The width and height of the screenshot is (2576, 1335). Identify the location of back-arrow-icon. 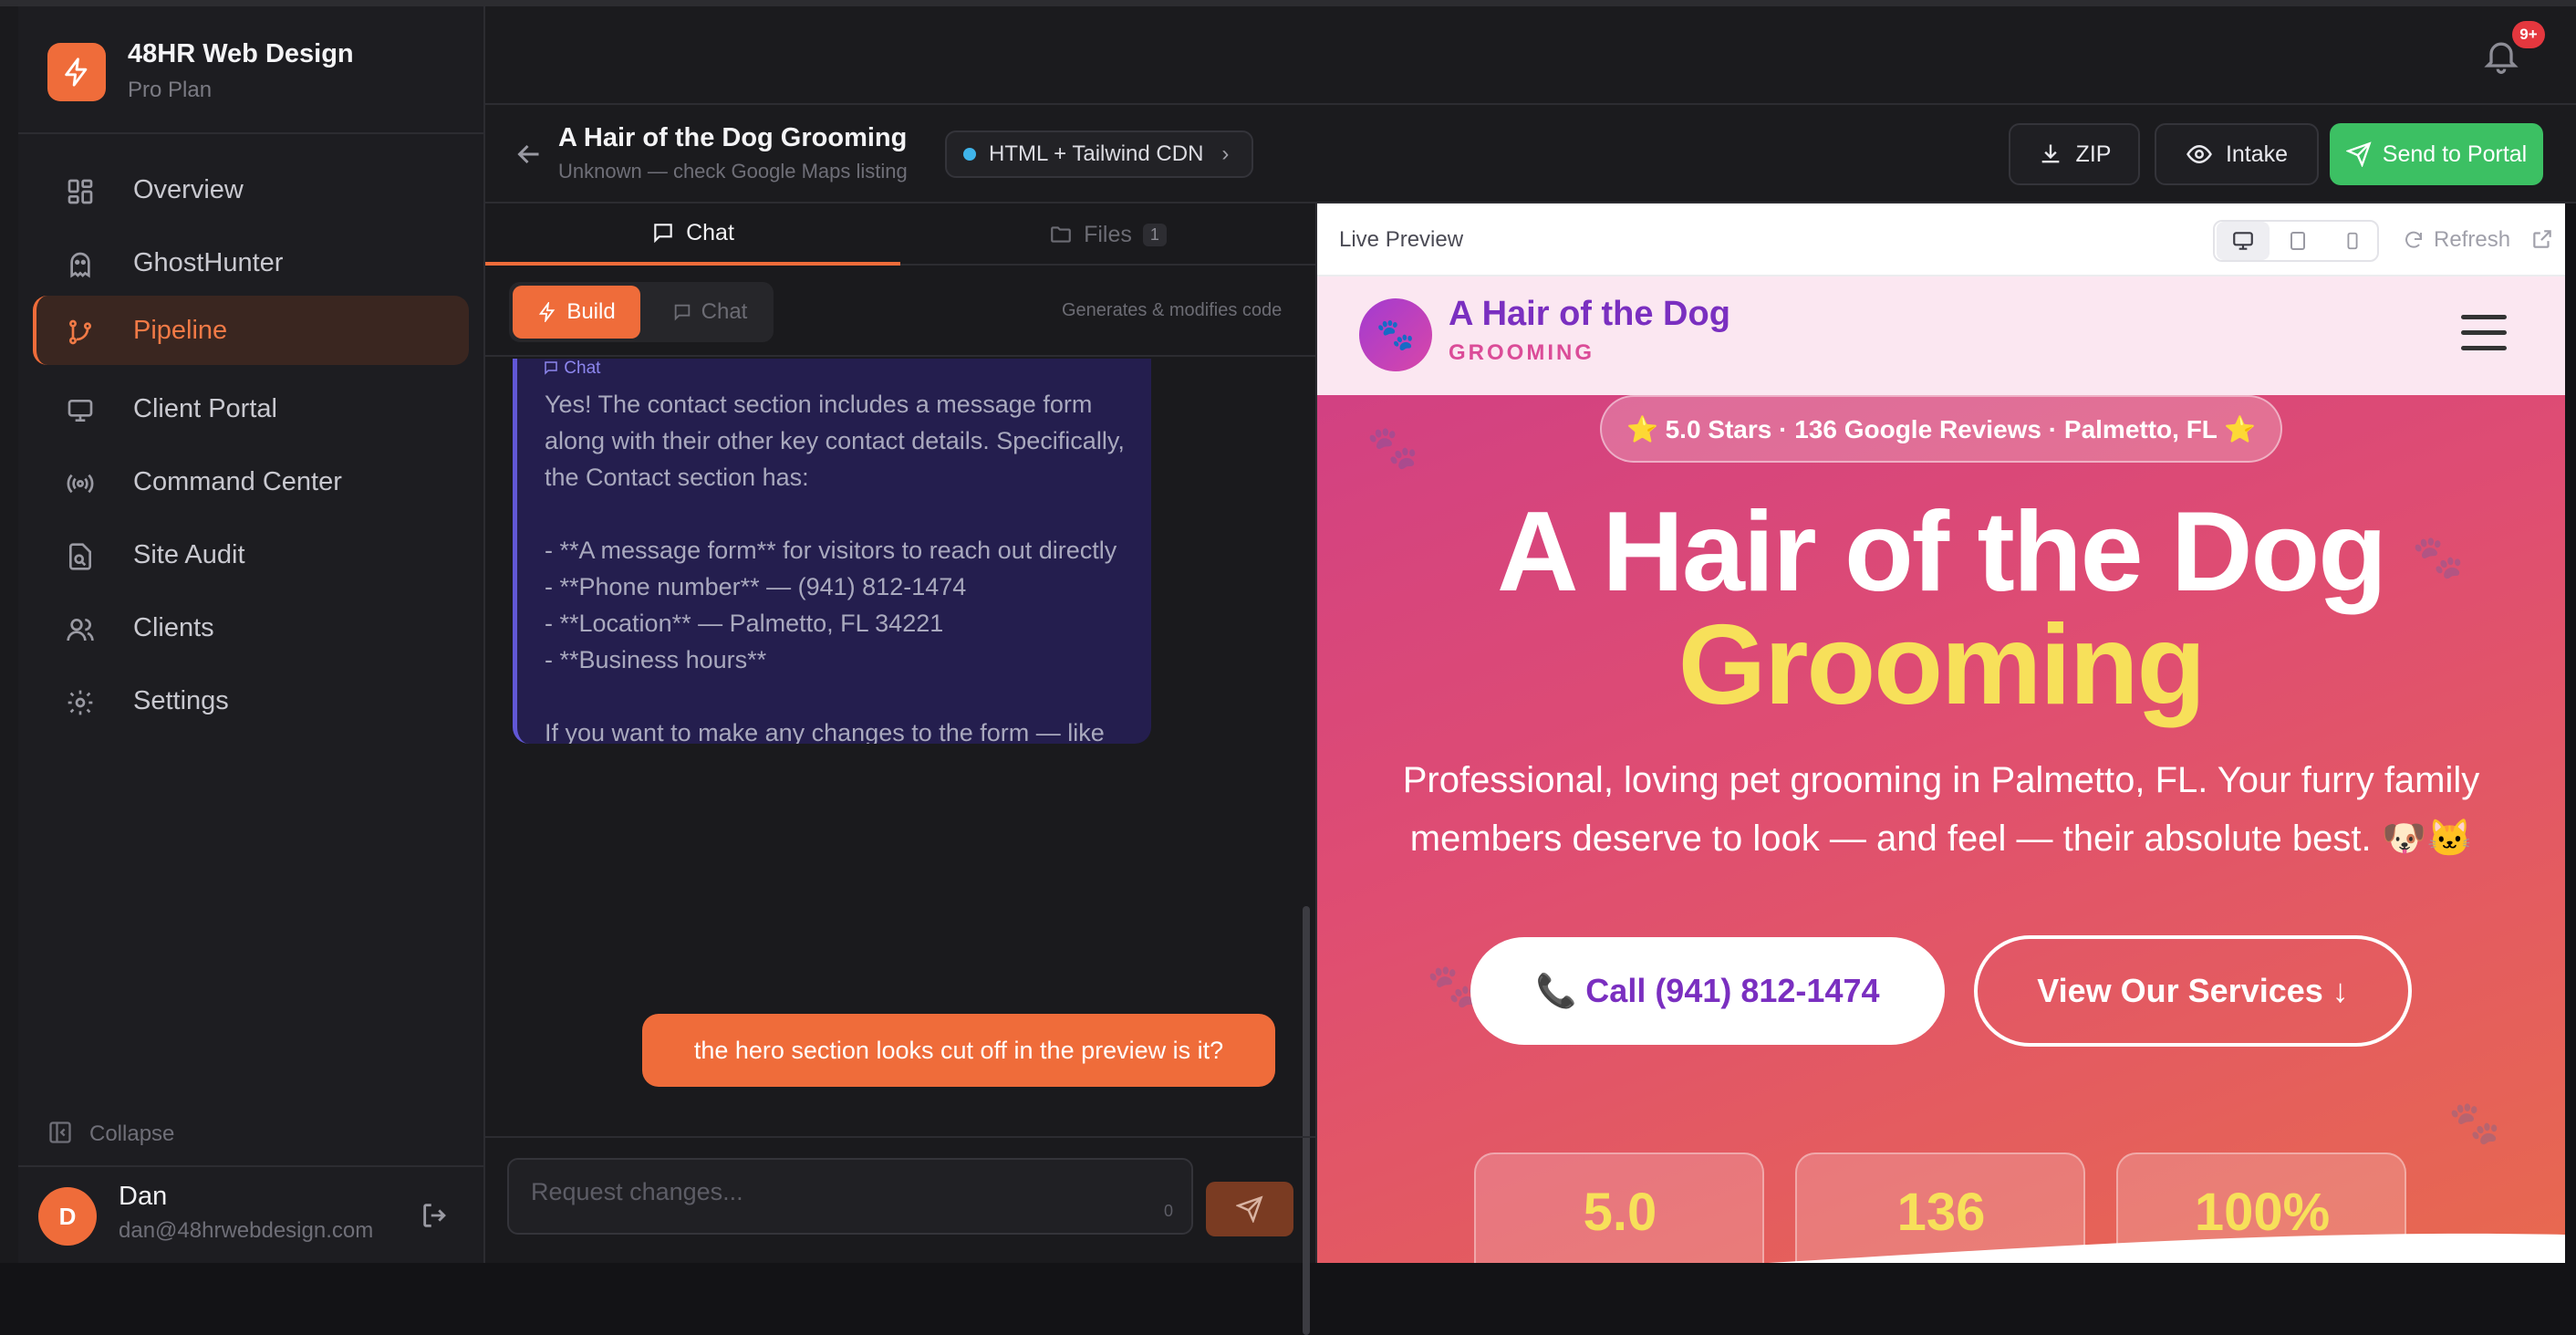
(529, 155).